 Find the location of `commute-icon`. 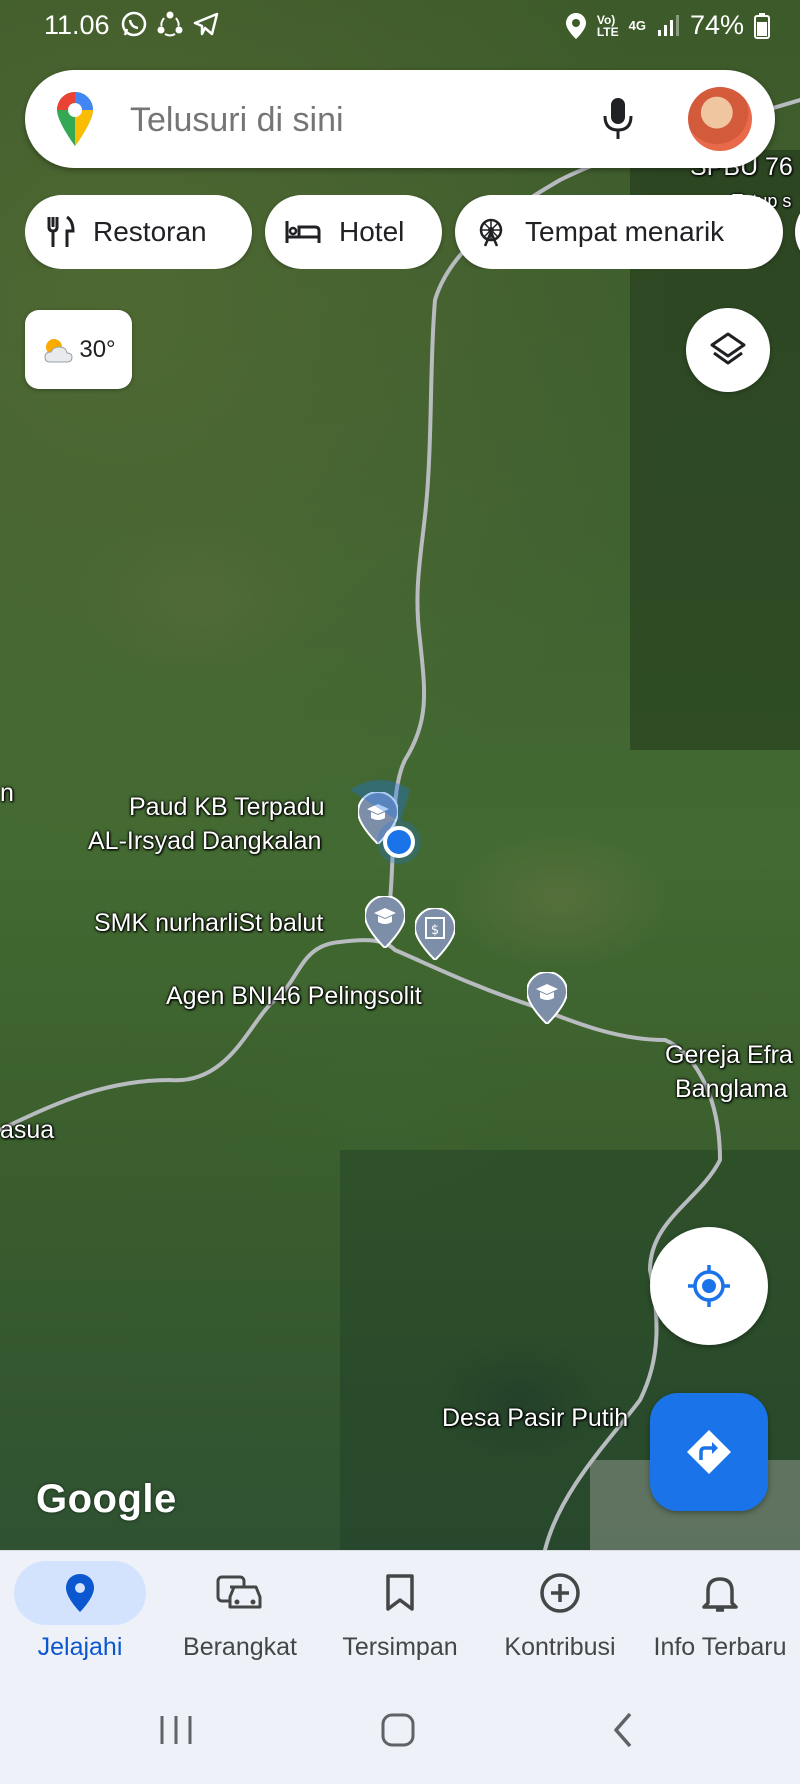

commute-icon is located at coordinates (239, 1592).